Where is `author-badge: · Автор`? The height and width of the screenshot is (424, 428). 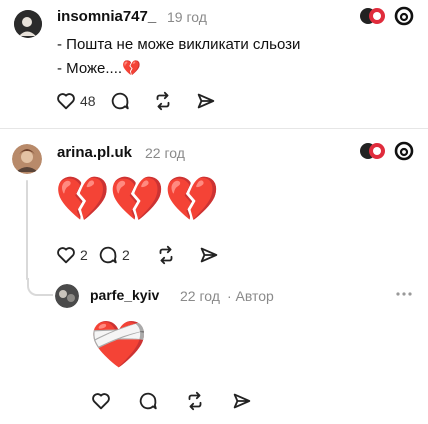
author-badge: · Автор is located at coordinates (250, 296).